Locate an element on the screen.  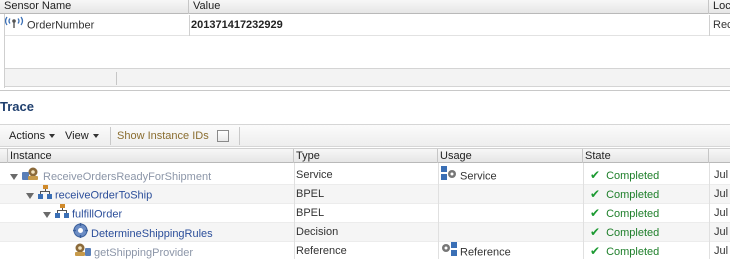
trace-table-header: Instance Type Usage State is located at coordinates (365, 155).